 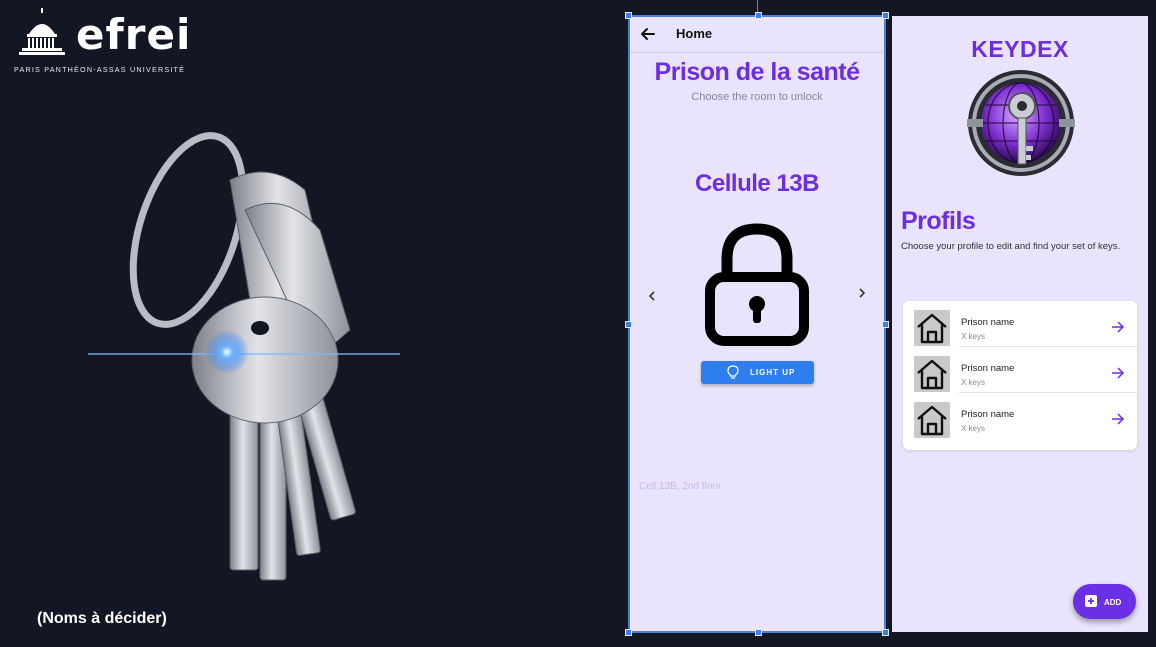 I want to click on app-bar: Home, so click(x=757, y=34).